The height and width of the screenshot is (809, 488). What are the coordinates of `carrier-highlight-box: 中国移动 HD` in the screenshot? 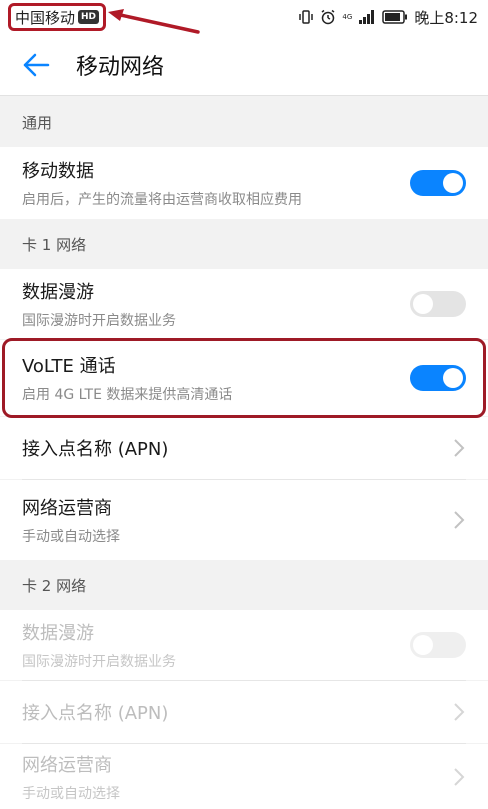 It's located at (57, 17).